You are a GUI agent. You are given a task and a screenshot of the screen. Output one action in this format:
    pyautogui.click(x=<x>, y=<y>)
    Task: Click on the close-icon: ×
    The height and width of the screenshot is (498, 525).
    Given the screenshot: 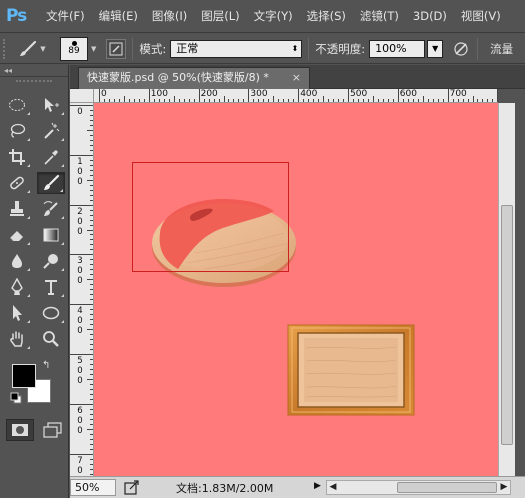 What is the action you would take?
    pyautogui.click(x=296, y=78)
    